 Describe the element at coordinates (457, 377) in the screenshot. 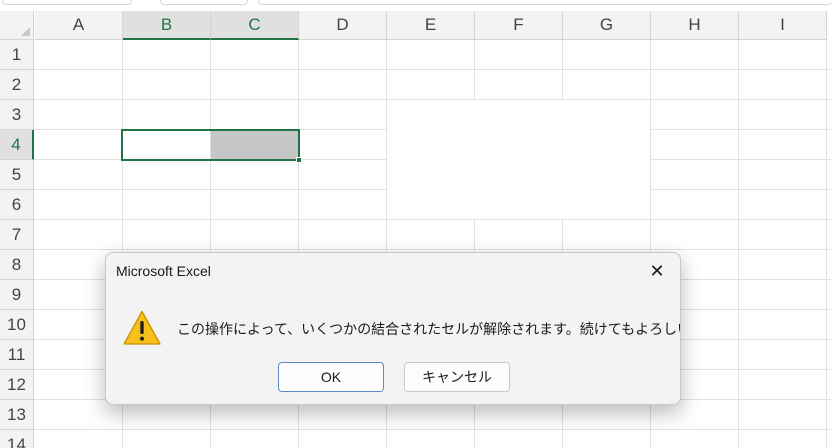

I see `cancel-button: キャンセル` at that location.